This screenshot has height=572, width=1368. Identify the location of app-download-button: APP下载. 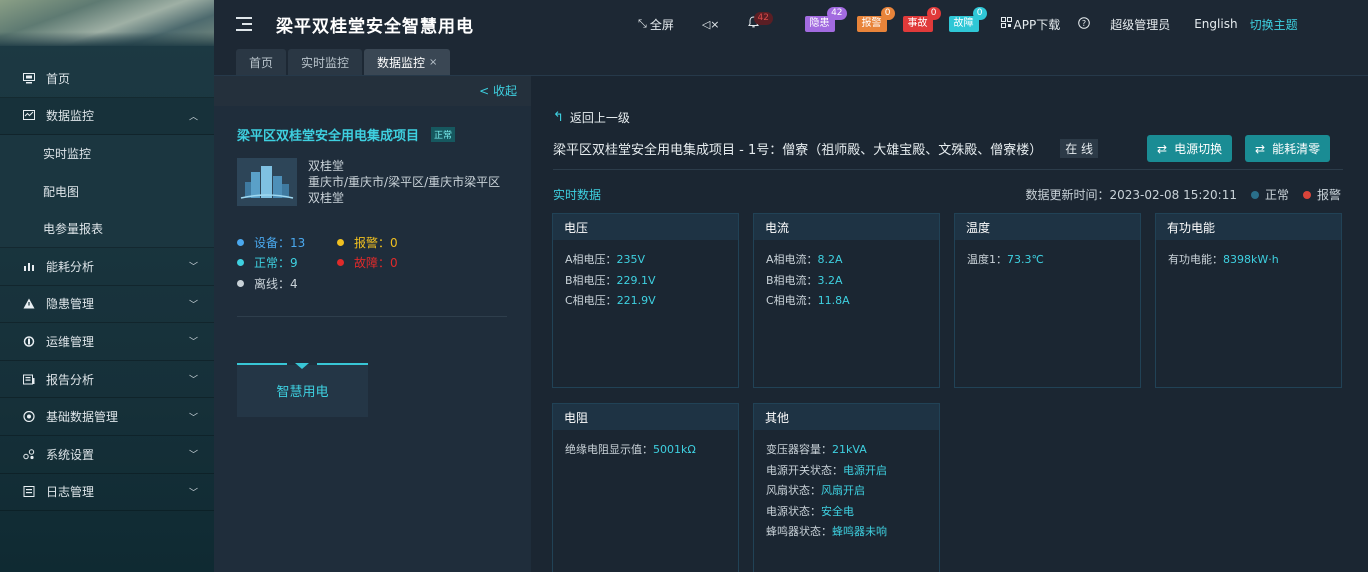
(1030, 24).